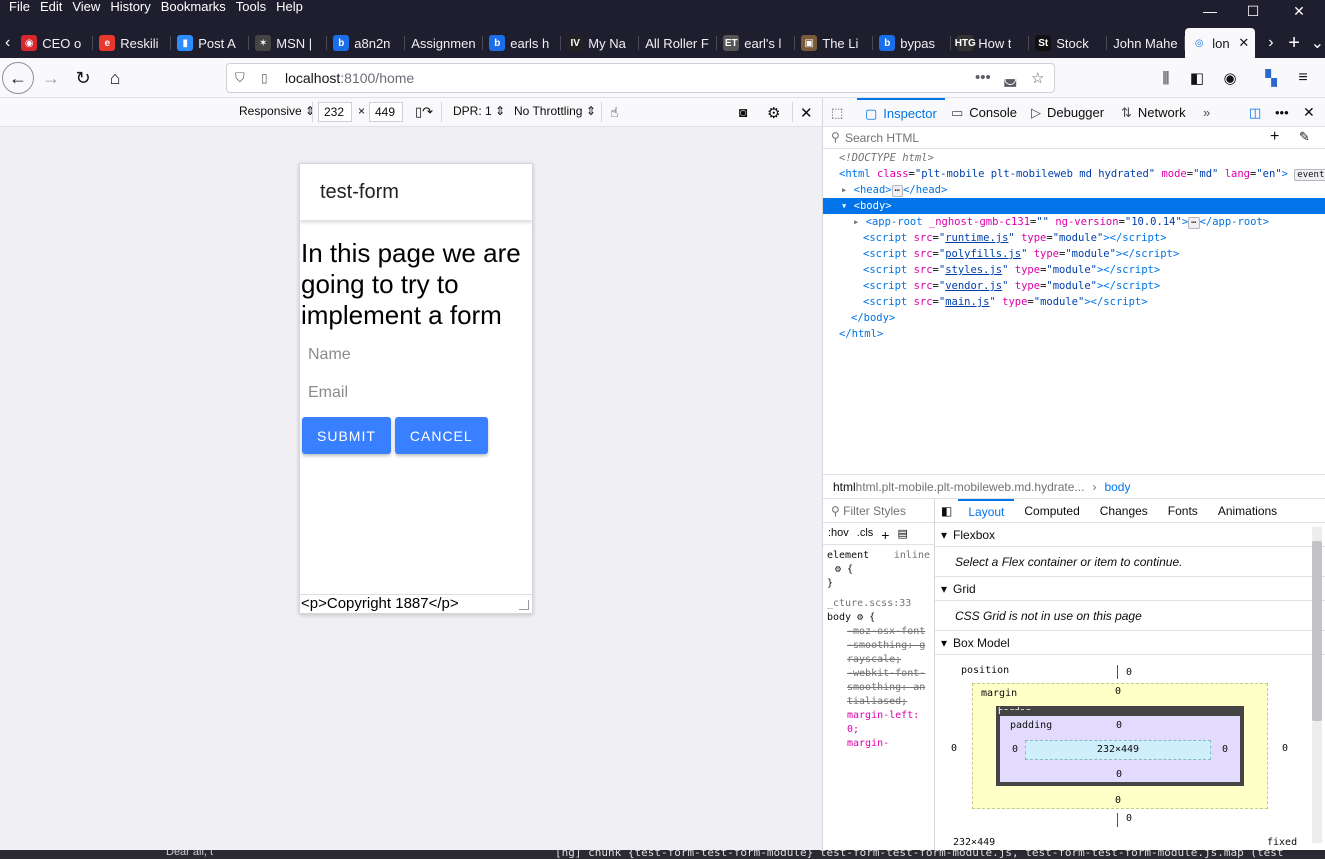 The image size is (1325, 859). Describe the element at coordinates (479, 111) in the screenshot. I see `dpr-select: DPR: 1 ⇕` at that location.